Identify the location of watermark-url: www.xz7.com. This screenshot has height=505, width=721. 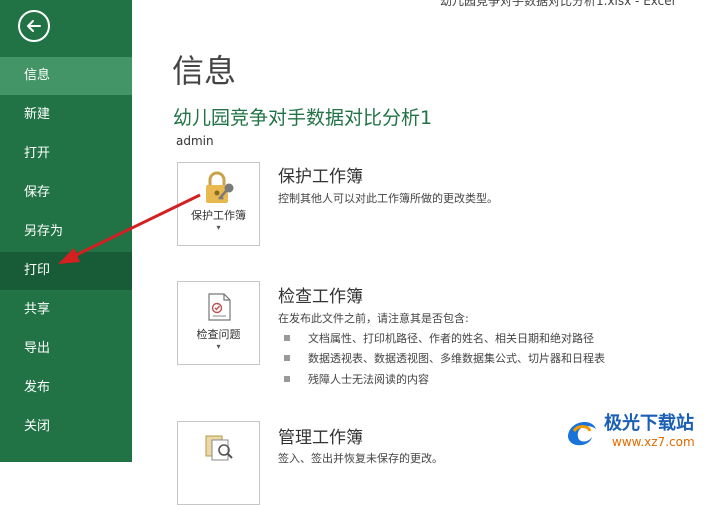
(653, 442).